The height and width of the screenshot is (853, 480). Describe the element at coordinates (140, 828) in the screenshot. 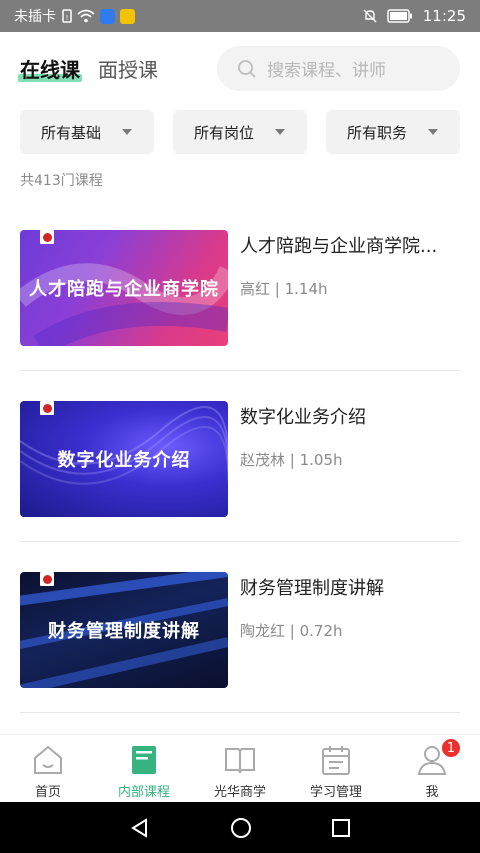

I see `back-icon` at that location.